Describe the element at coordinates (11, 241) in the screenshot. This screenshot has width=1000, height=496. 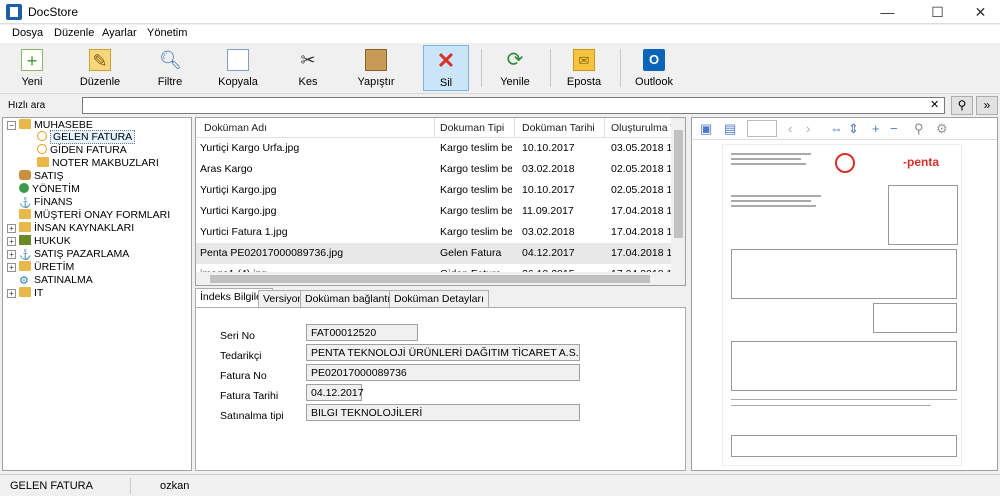
I see `expand-hukuk-toggle: +` at that location.